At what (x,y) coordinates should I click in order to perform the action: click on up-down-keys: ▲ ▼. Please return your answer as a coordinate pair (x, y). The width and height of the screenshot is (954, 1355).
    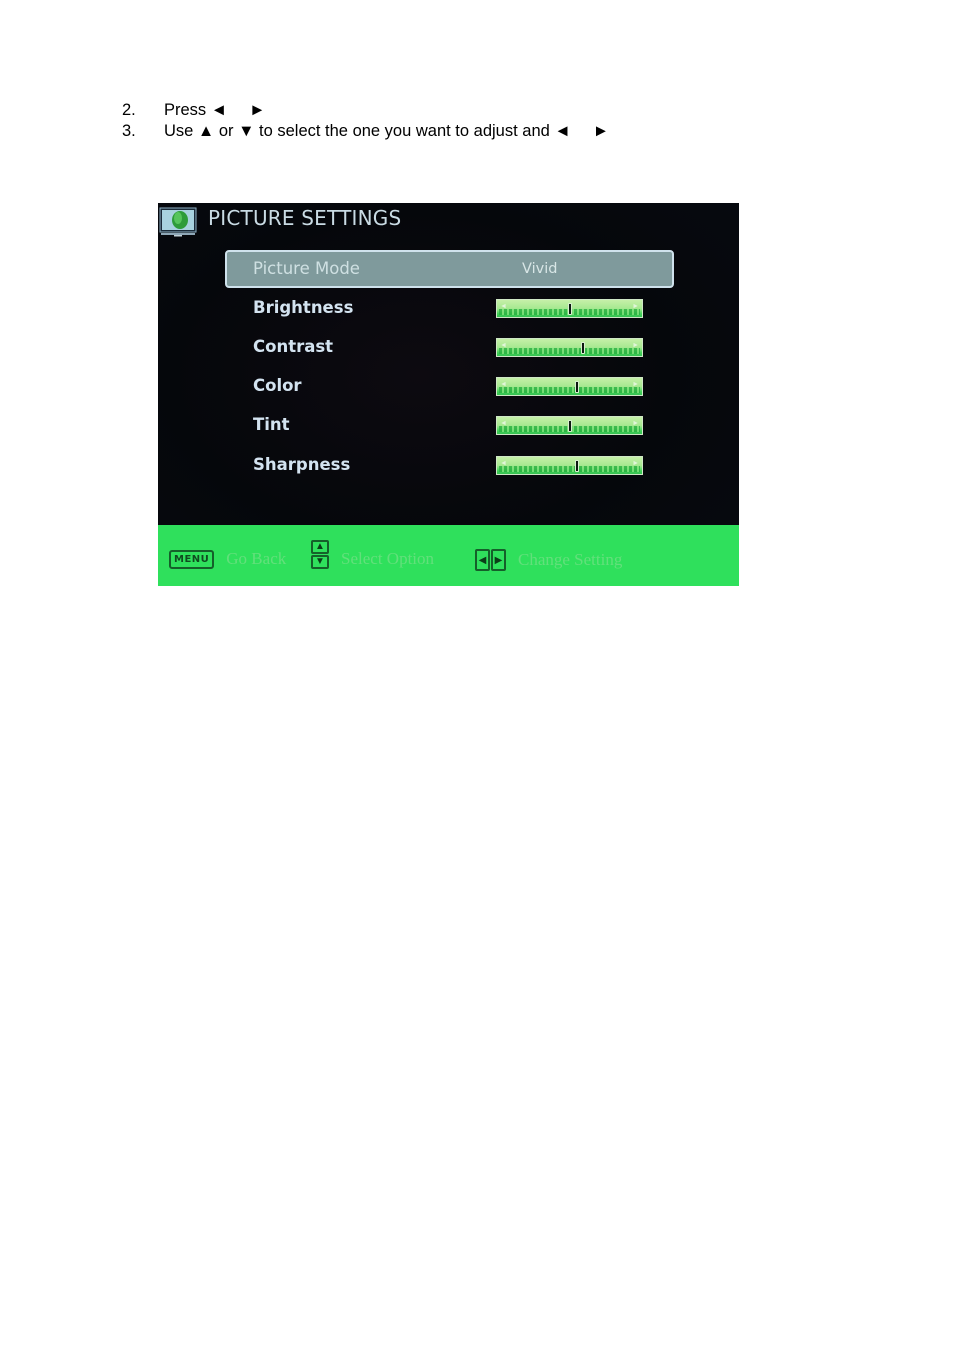
    Looking at the image, I should click on (320, 554).